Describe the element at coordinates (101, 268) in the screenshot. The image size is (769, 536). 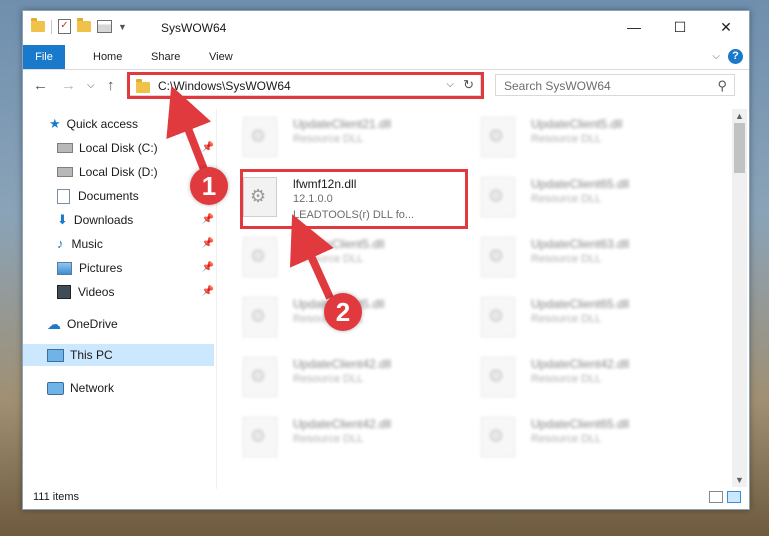
I see `nav-label: Pictures` at that location.